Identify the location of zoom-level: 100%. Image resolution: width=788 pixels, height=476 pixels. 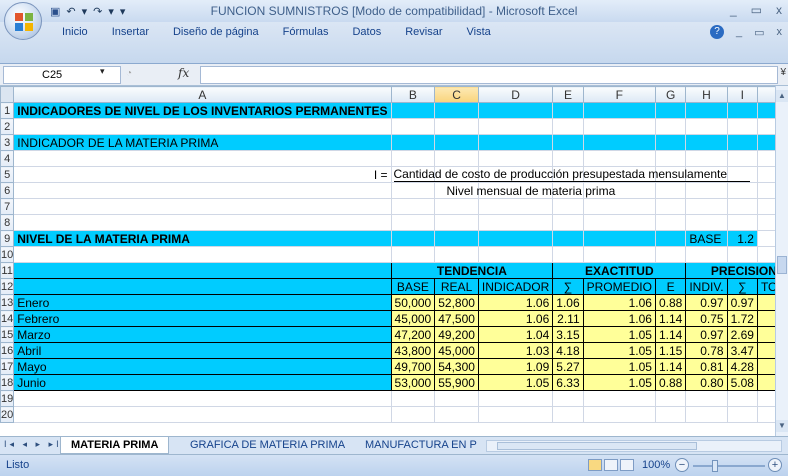
(656, 465).